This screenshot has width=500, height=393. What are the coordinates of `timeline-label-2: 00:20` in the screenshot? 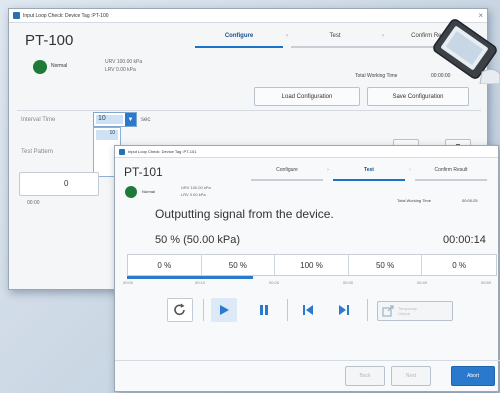 It's located at (274, 282).